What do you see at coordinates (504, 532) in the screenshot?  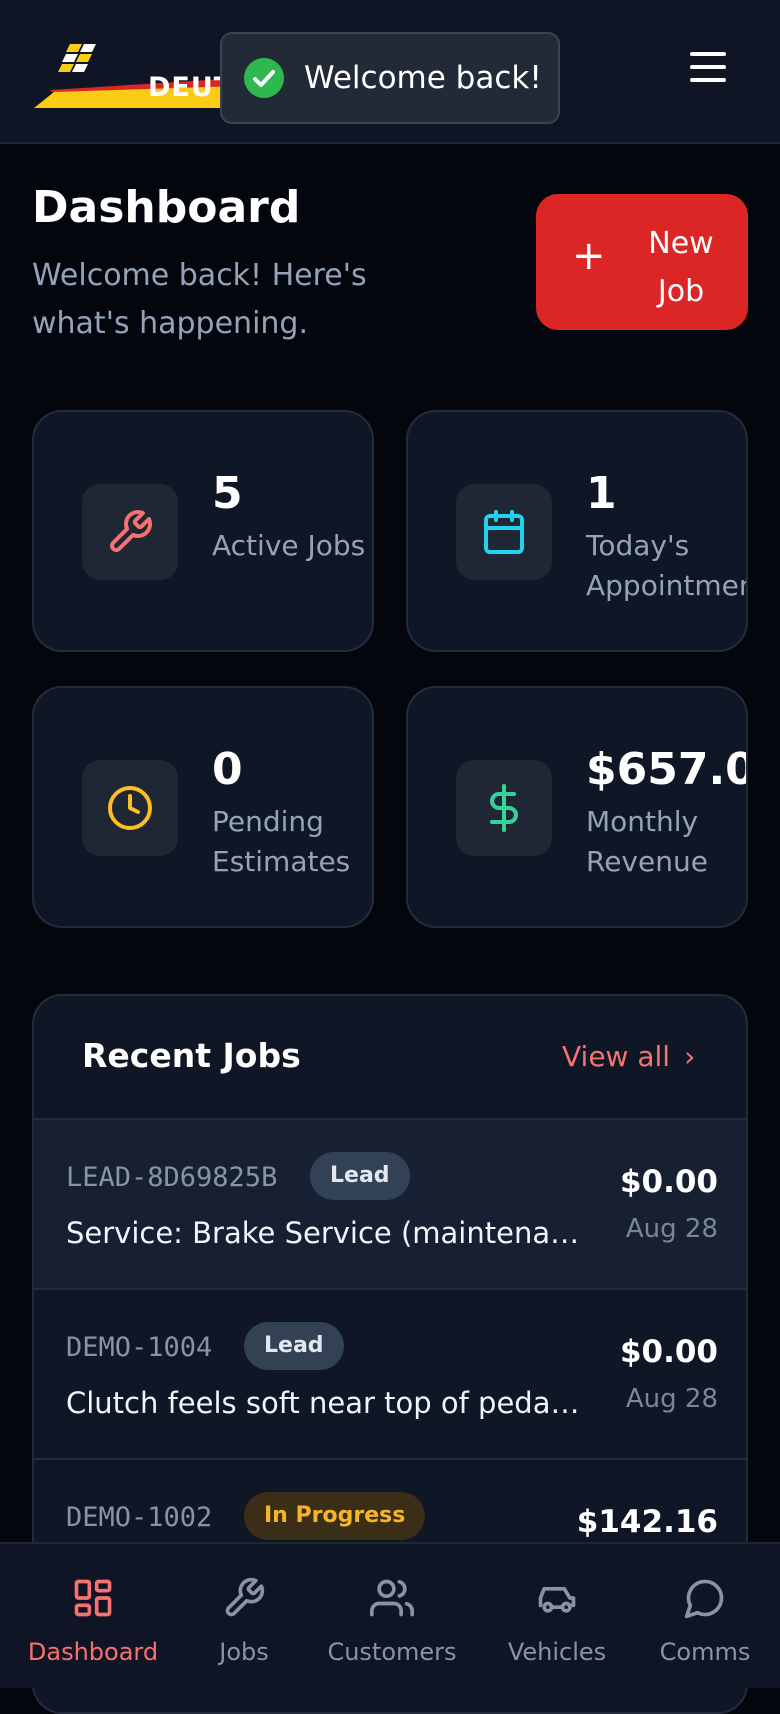 I see `calendar-icon` at bounding box center [504, 532].